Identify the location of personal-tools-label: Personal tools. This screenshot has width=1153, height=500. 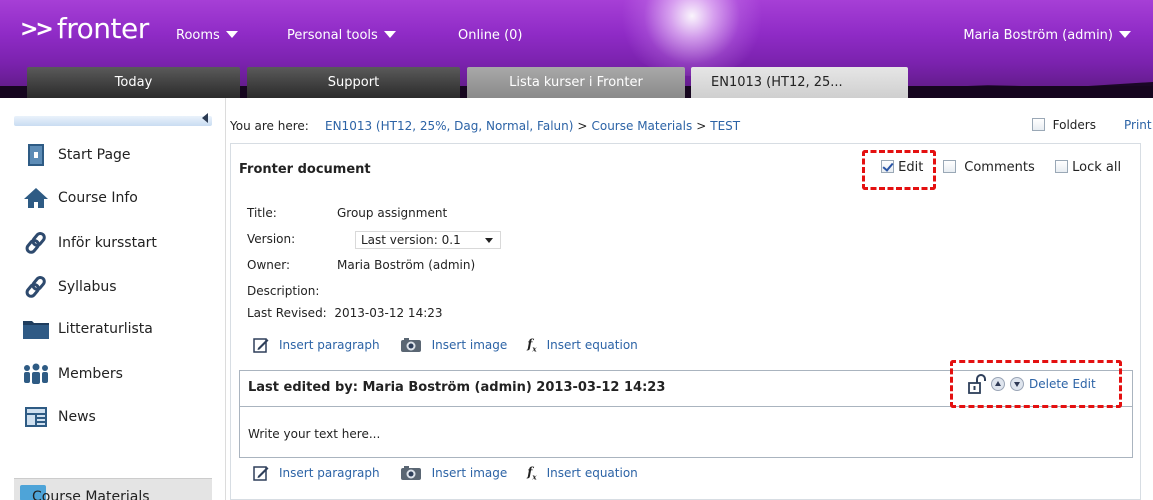
(332, 35).